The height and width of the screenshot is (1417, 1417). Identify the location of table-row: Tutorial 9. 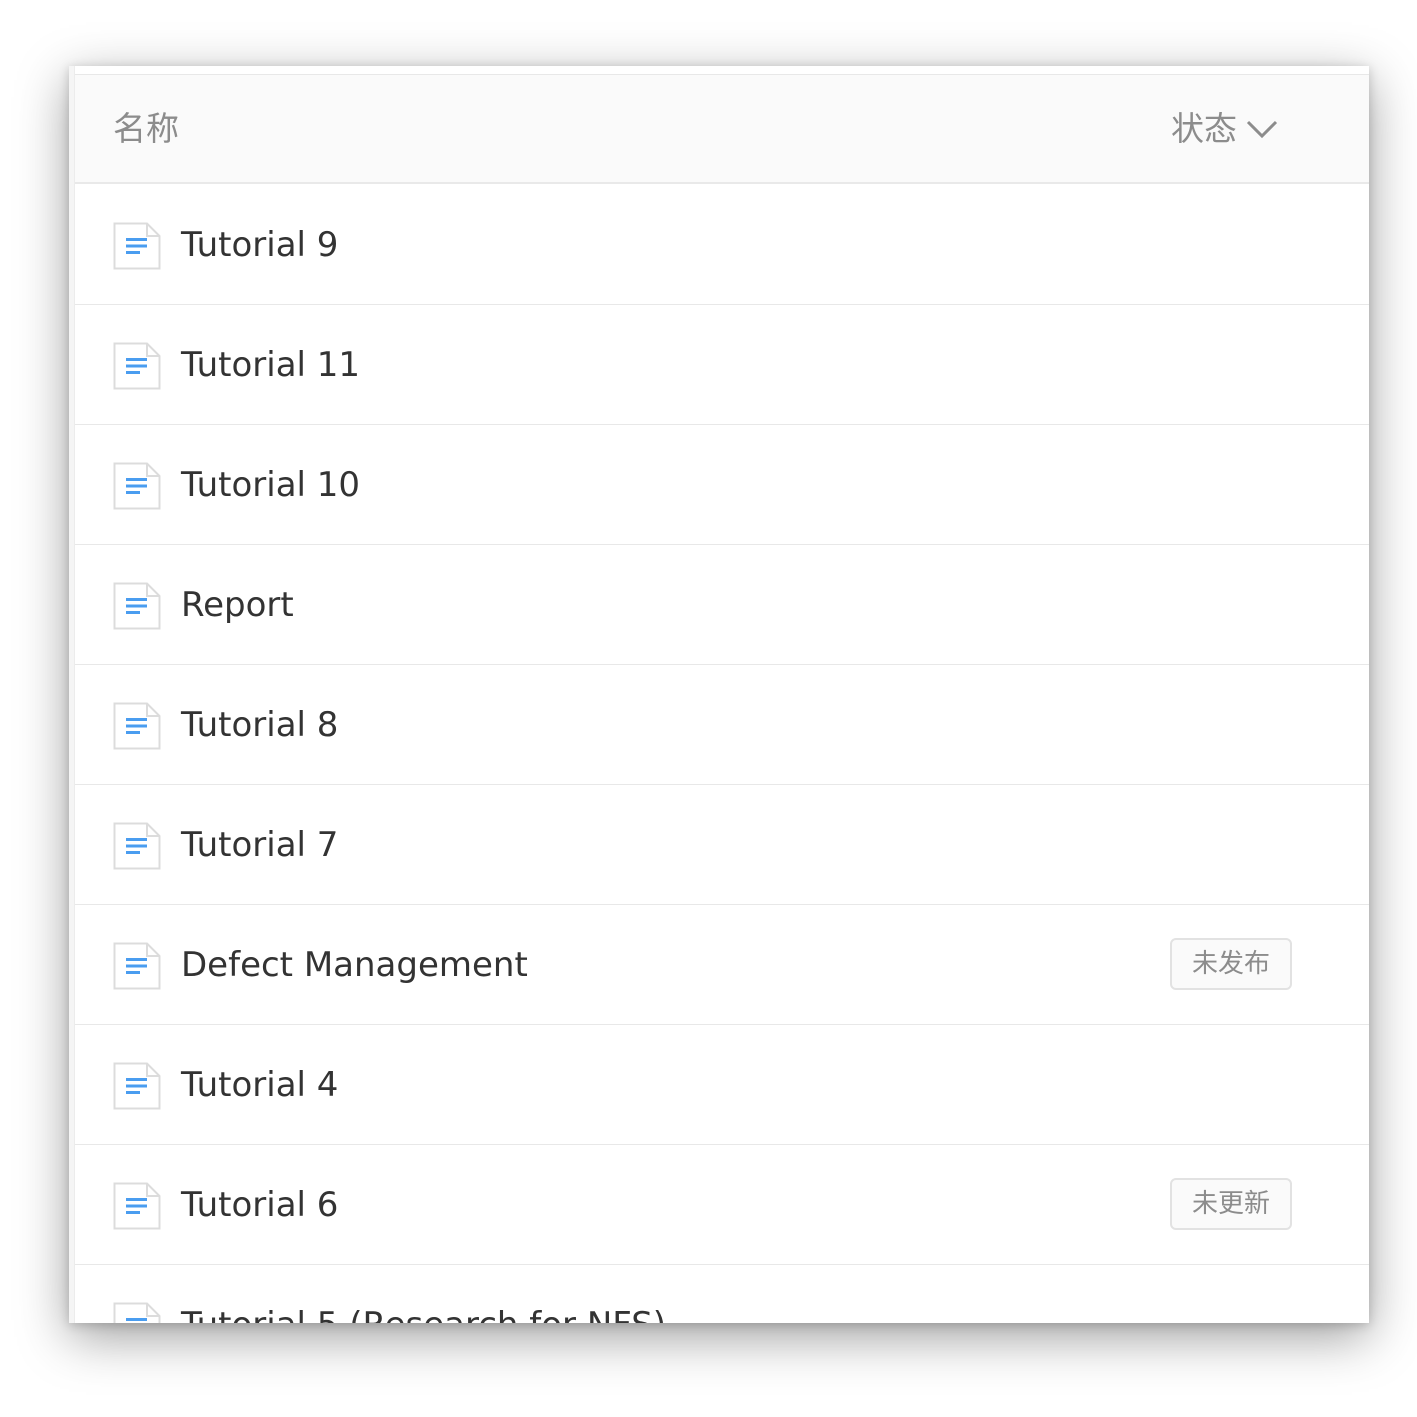
(722, 245).